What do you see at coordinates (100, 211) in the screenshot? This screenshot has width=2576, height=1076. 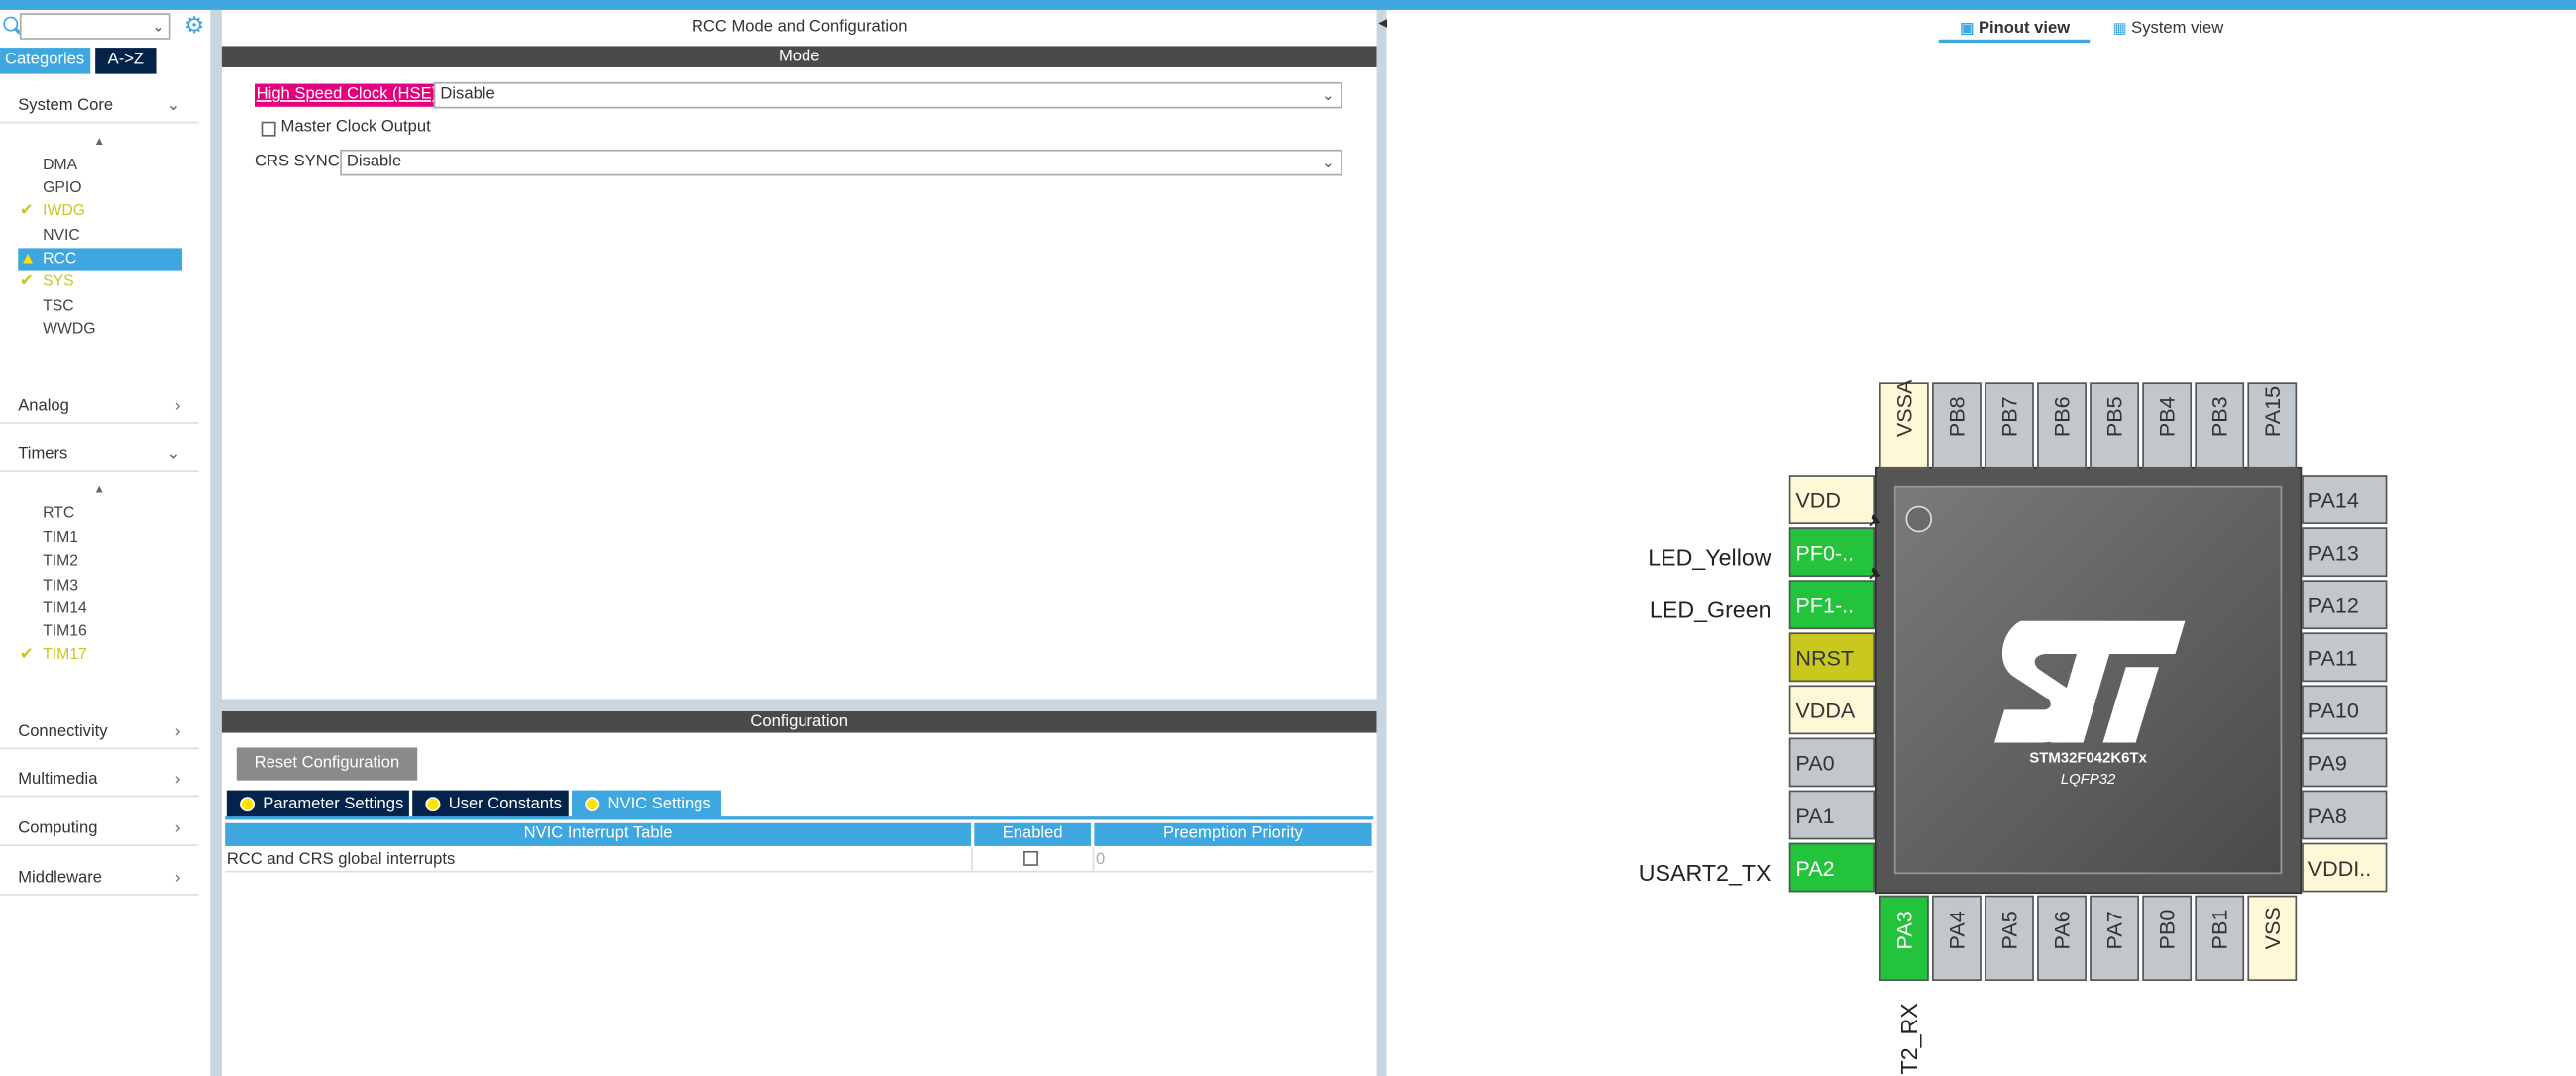 I see `list-item-iwdg: ✔ IWDG` at bounding box center [100, 211].